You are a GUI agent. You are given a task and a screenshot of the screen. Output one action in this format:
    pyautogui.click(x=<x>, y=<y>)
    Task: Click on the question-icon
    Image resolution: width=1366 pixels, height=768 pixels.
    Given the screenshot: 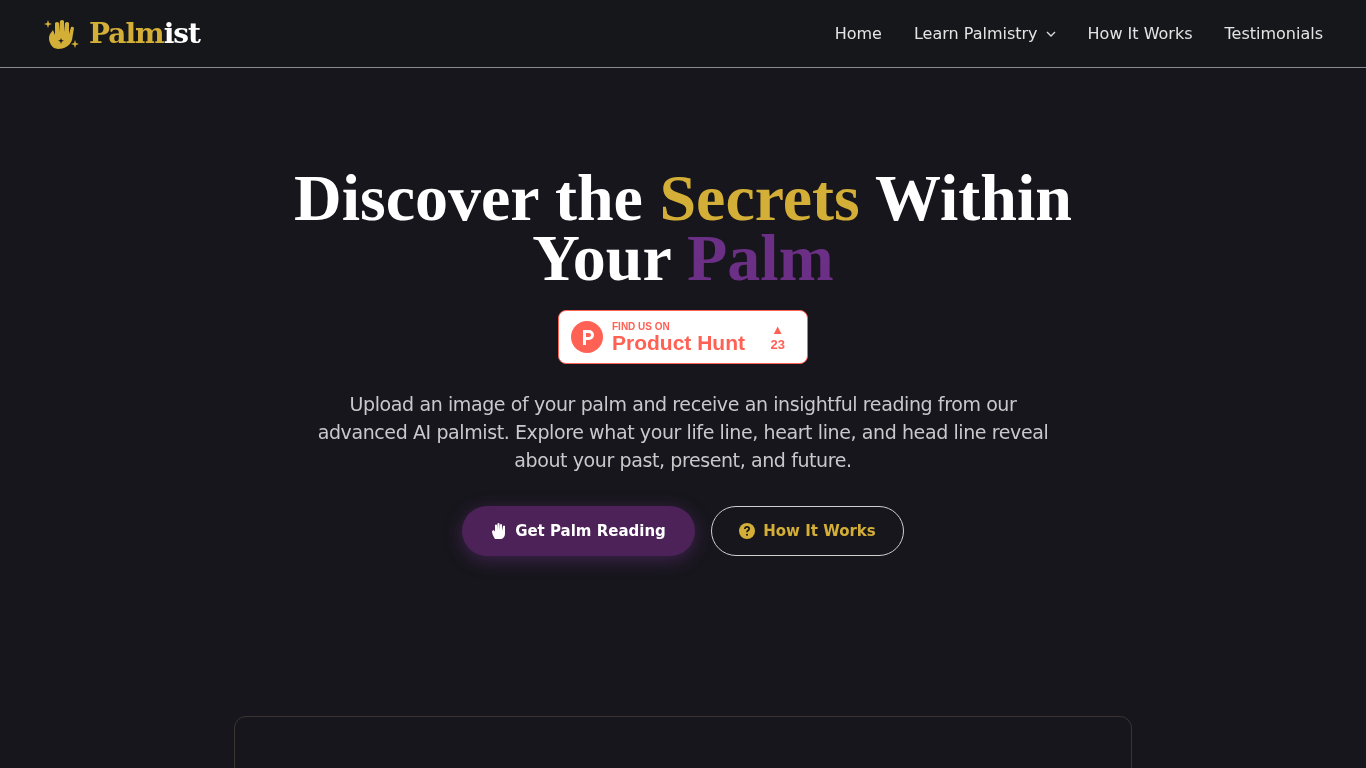 What is the action you would take?
    pyautogui.click(x=747, y=531)
    